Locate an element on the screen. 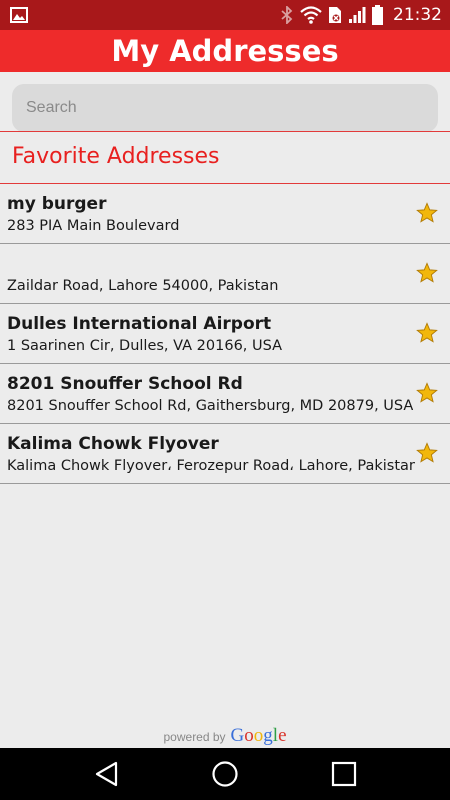 The height and width of the screenshot is (800, 450). search-box is located at coordinates (225, 108).